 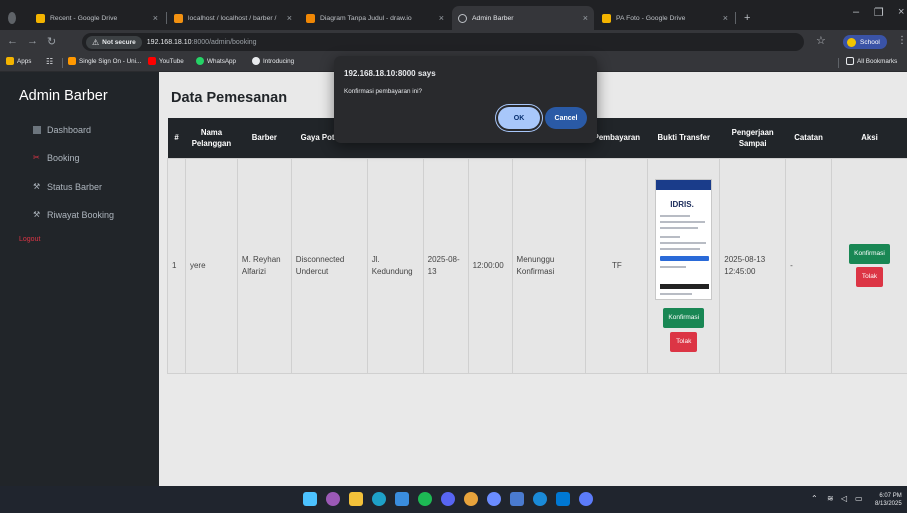 I want to click on edge-icon, so click(x=379, y=499).